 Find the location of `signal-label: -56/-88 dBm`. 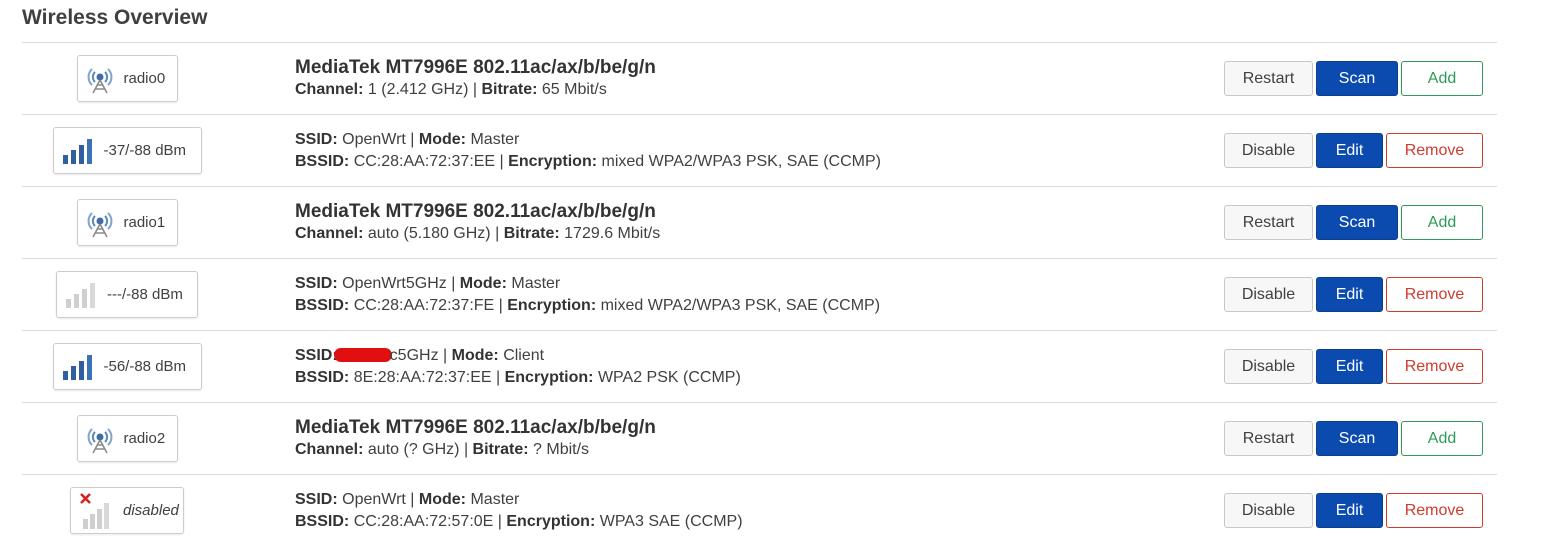

signal-label: -56/-88 dBm is located at coordinates (145, 366).